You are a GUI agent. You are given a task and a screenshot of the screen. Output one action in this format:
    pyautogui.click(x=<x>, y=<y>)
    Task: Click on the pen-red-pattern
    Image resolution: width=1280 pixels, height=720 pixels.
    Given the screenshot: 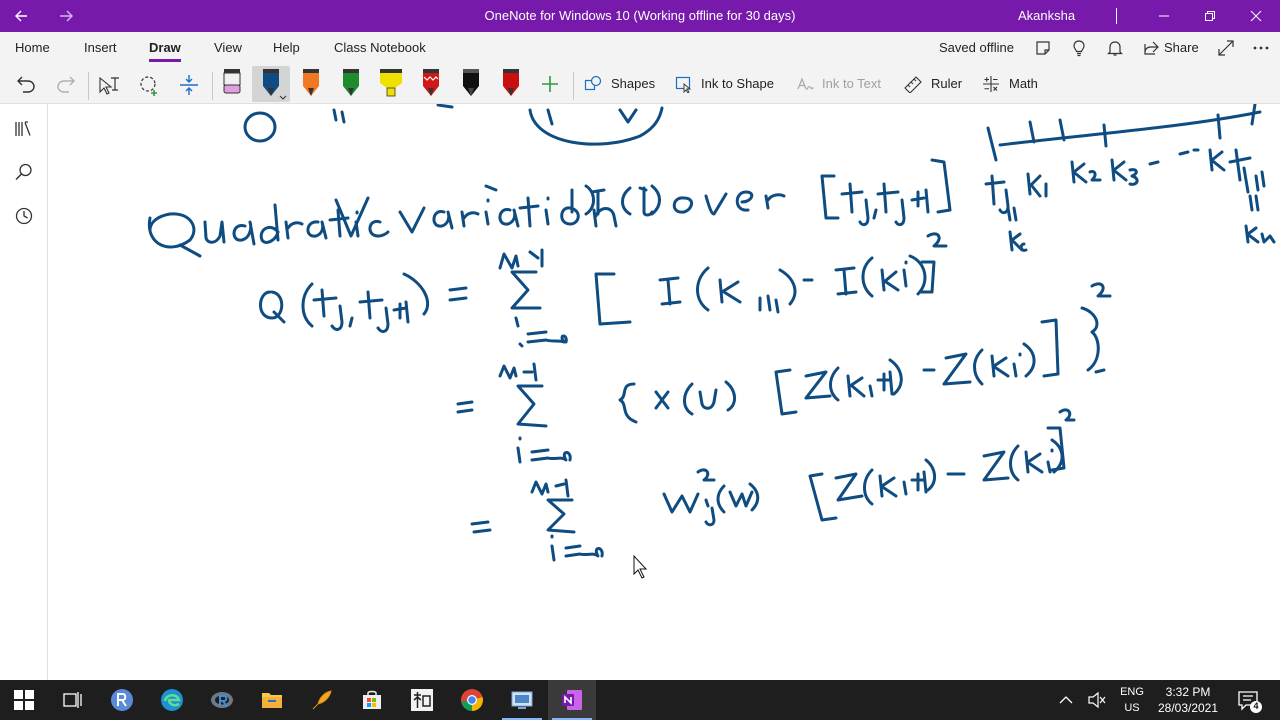 What is the action you would take?
    pyautogui.click(x=431, y=84)
    